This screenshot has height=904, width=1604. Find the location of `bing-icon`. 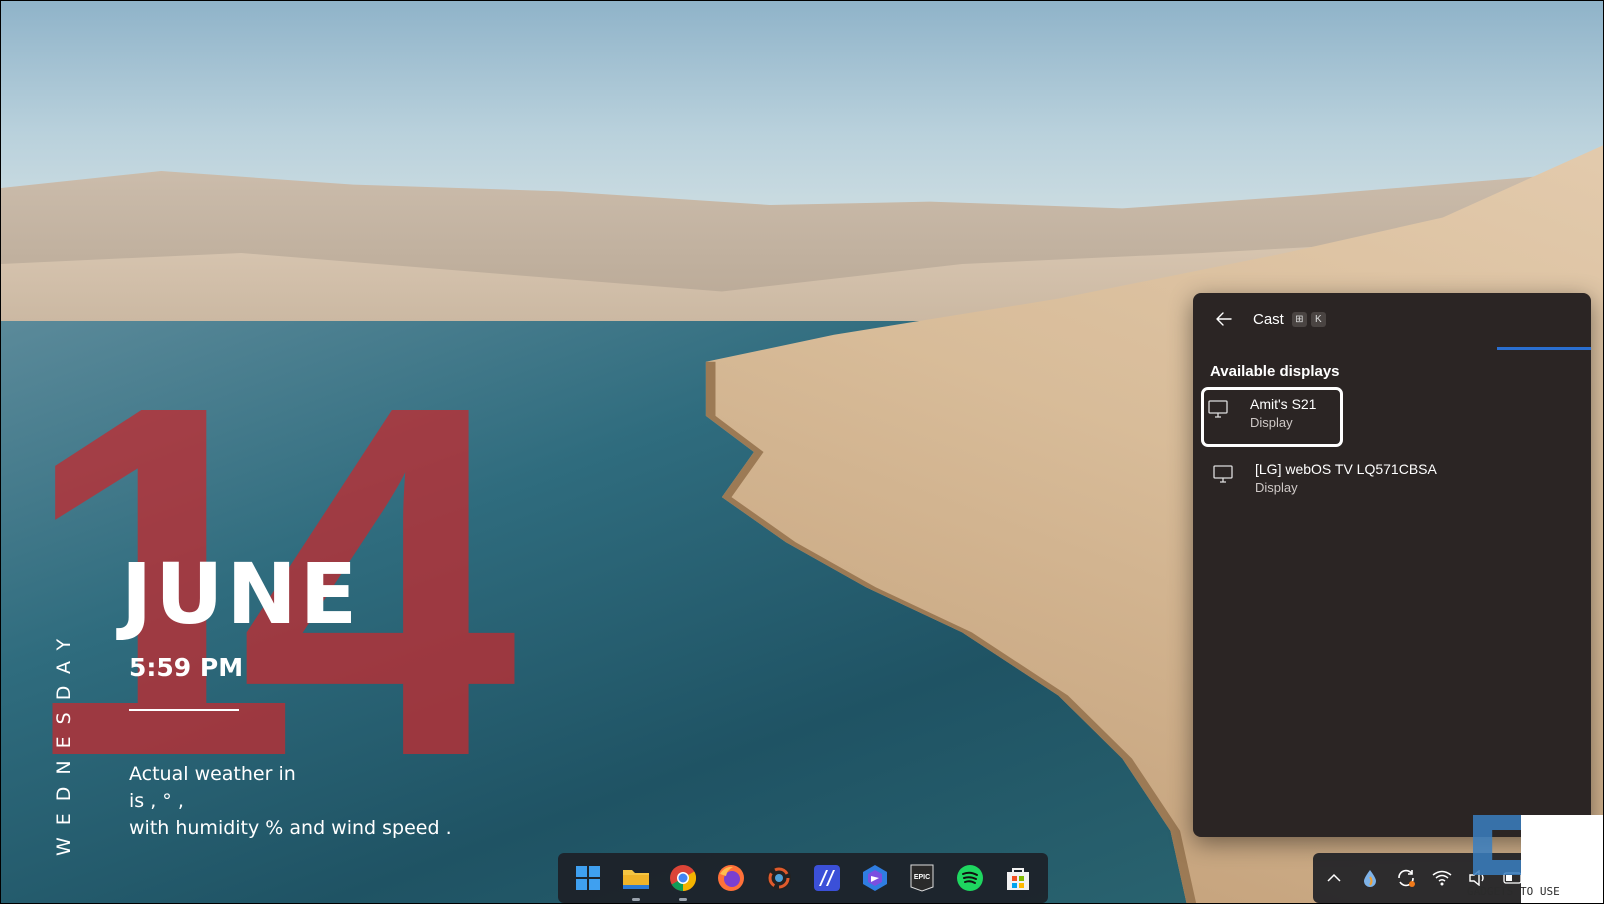

bing-icon is located at coordinates (874, 878).